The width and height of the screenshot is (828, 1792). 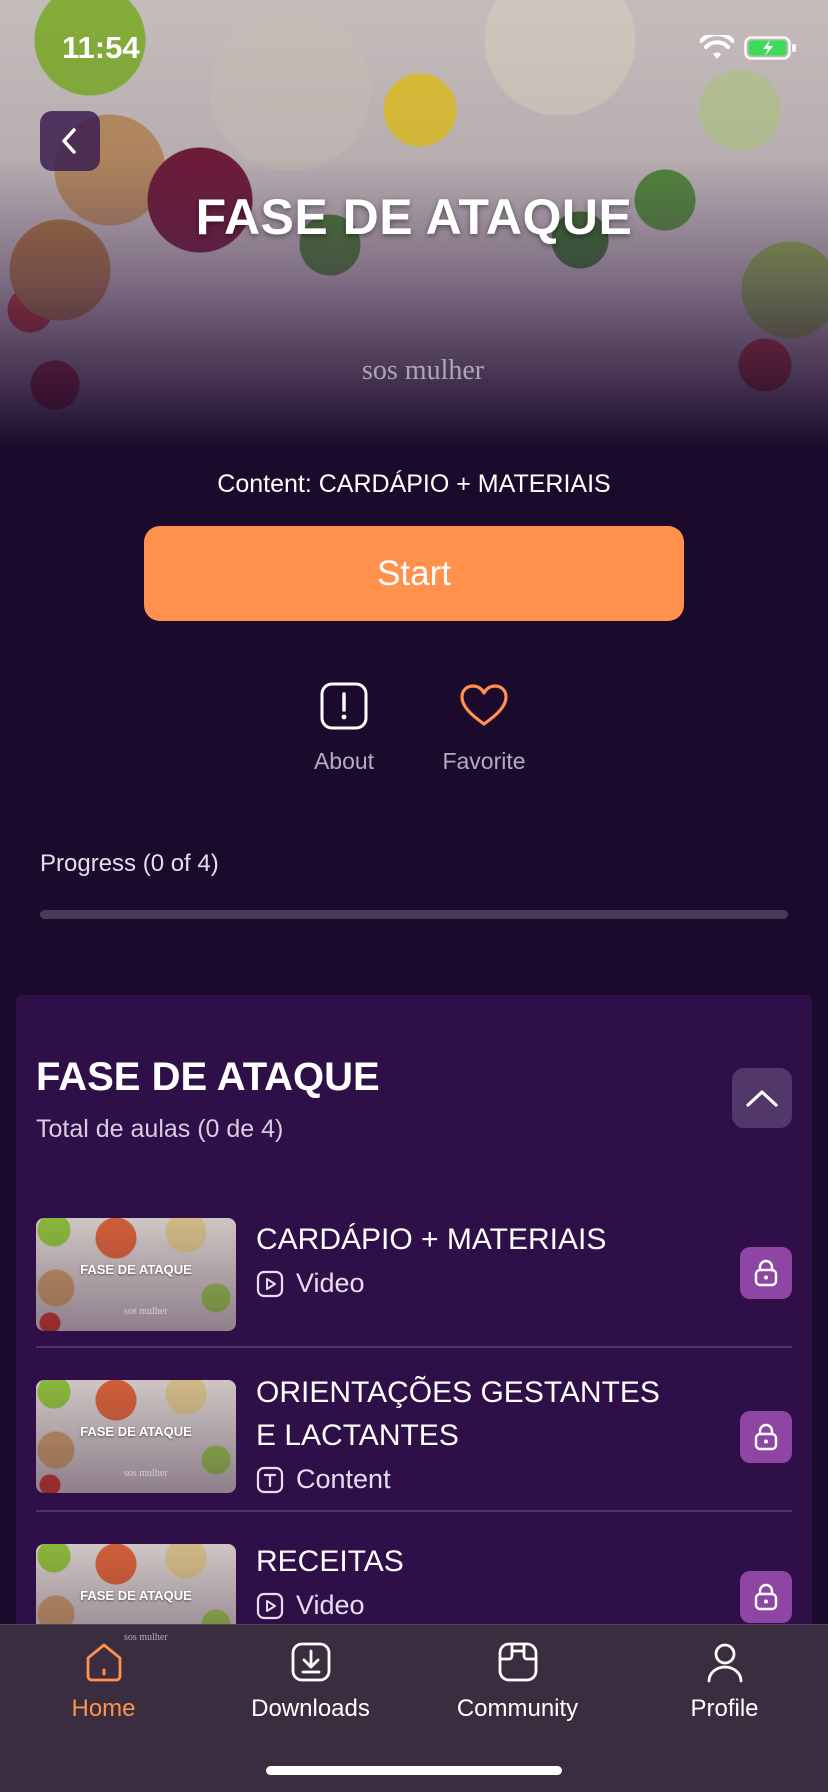 I want to click on tab-home: Home, so click(x=103, y=1674).